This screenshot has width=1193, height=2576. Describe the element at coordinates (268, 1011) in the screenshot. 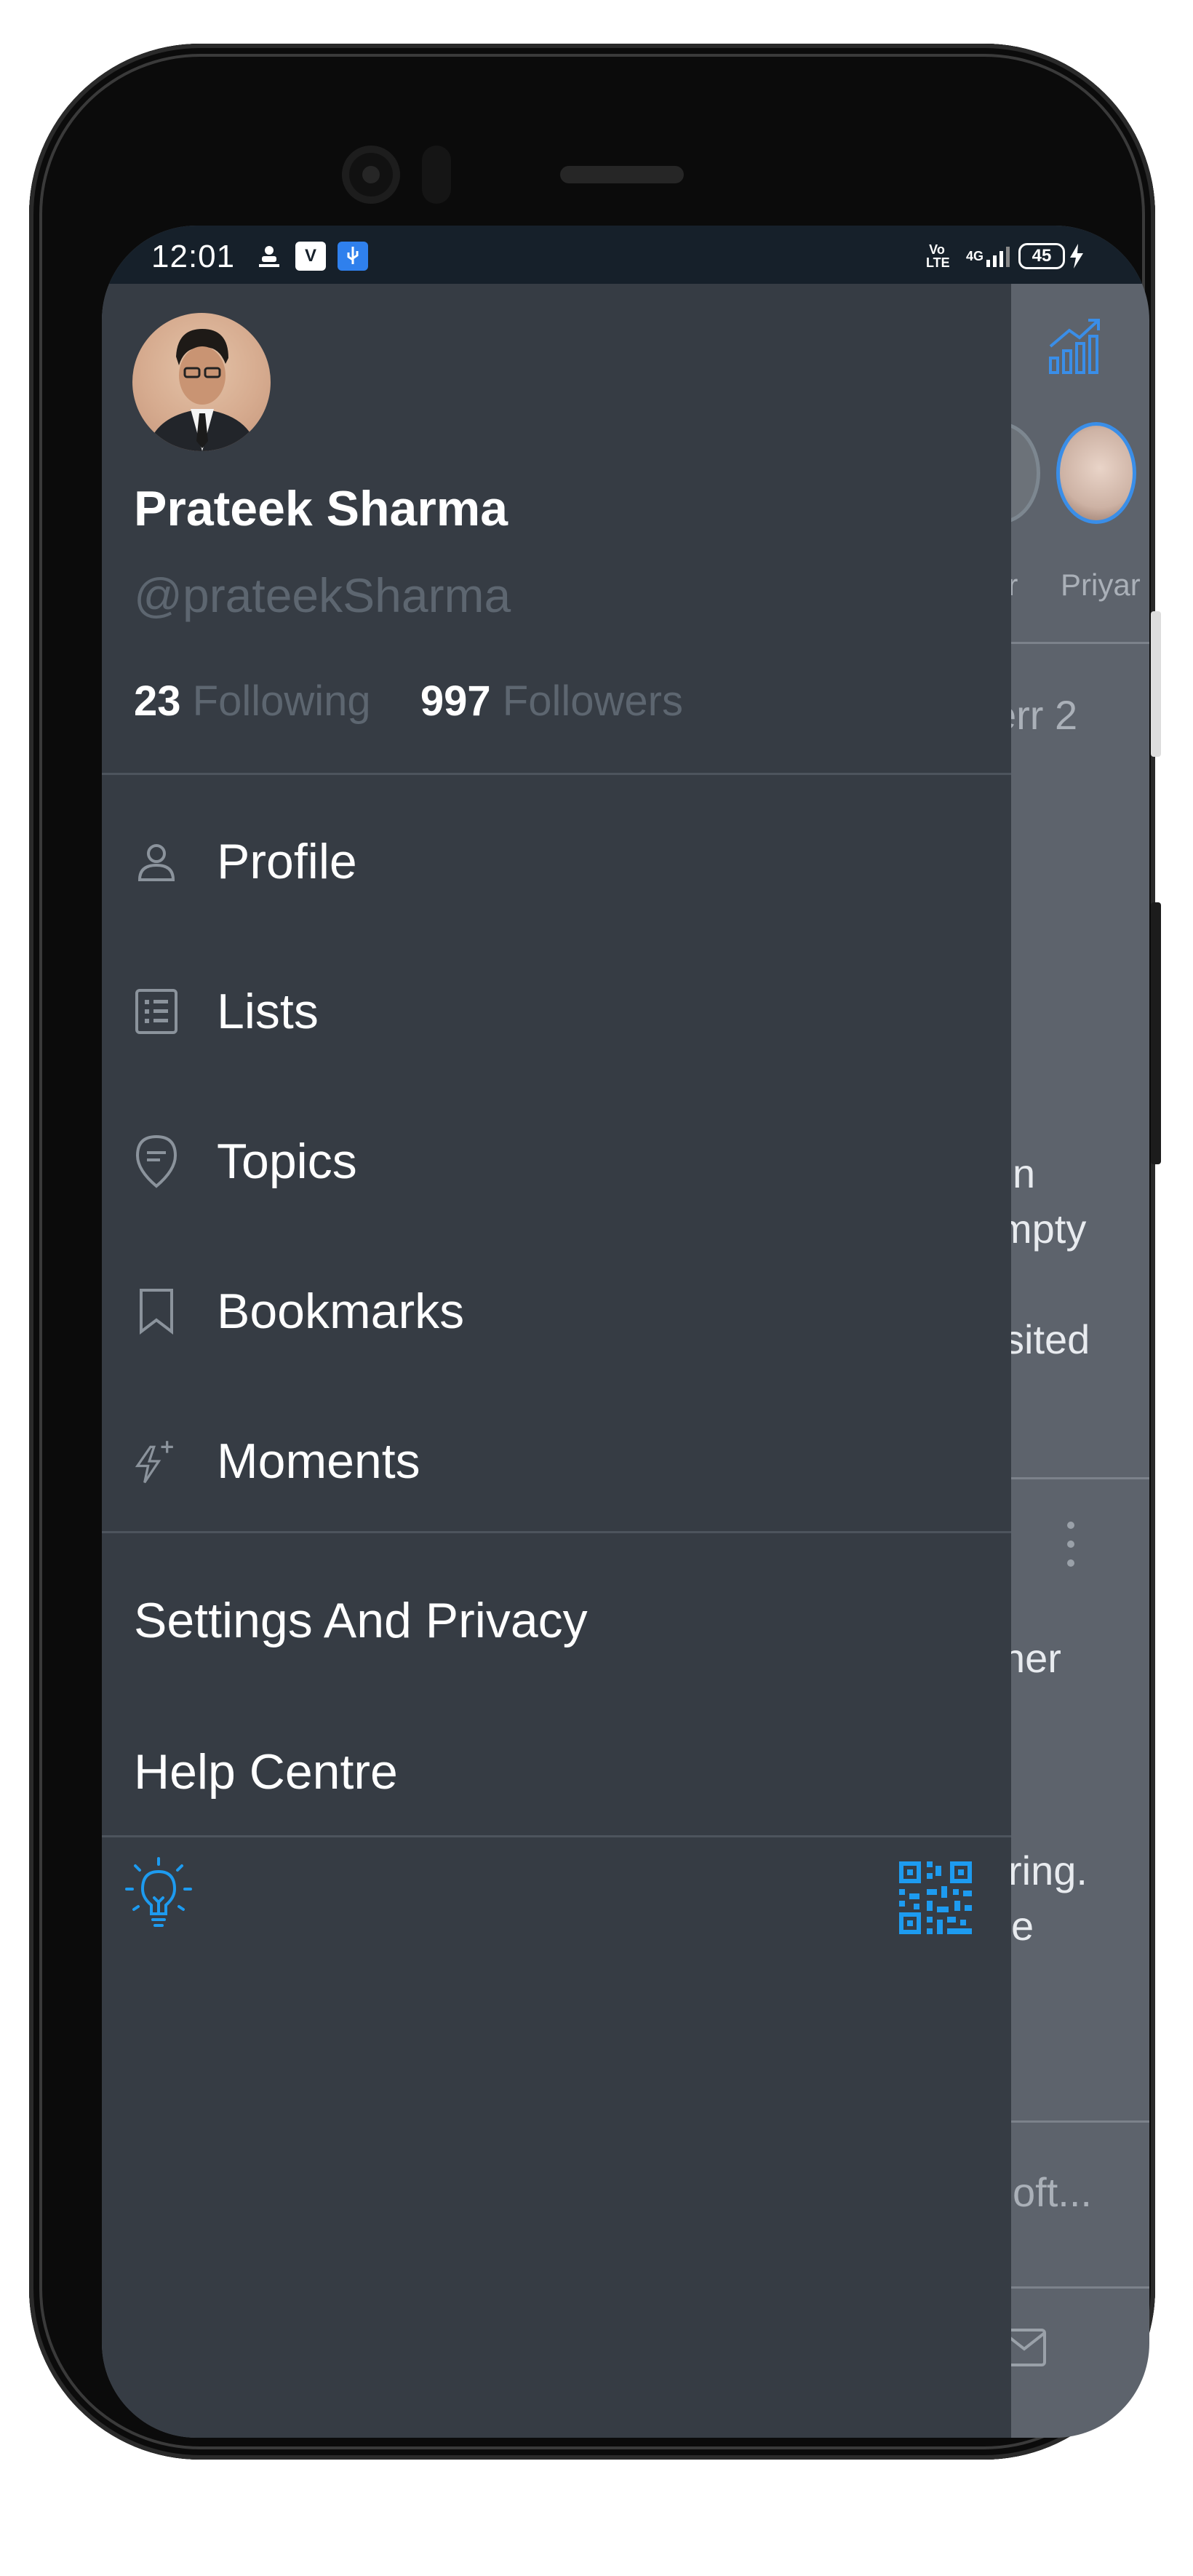

I see `menu-item-label: Lists` at that location.